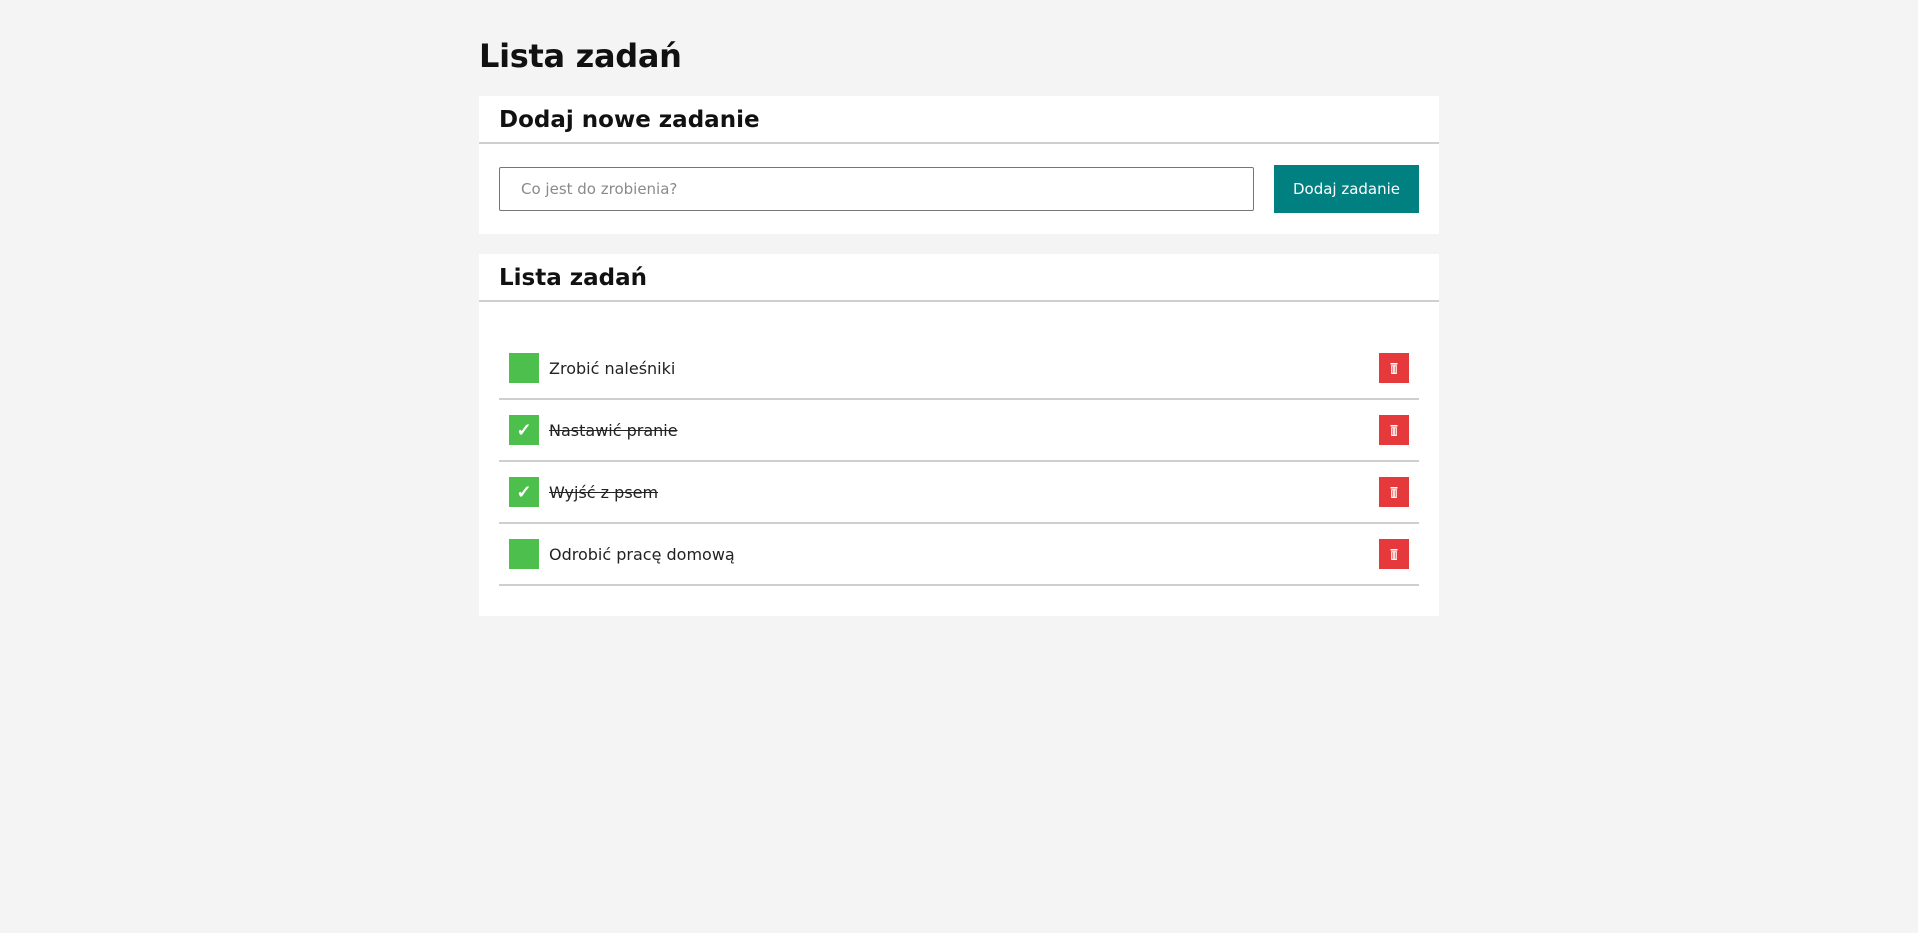  Describe the element at coordinates (959, 120) in the screenshot. I see `add-task-heading: Dodaj nowe zadanie` at that location.